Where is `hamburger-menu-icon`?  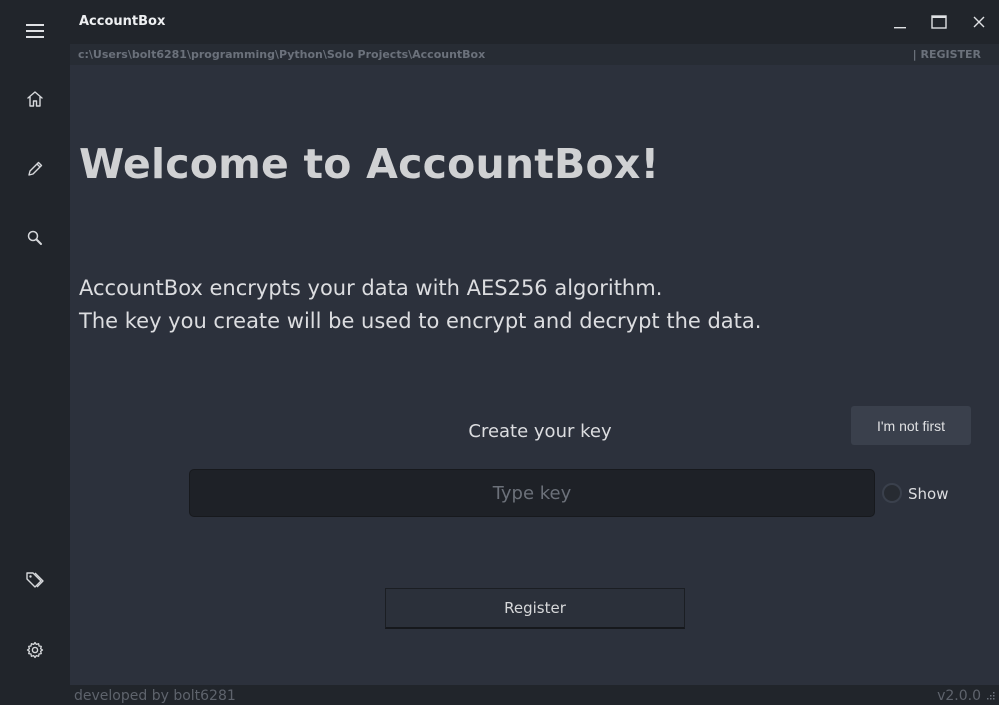
hamburger-menu-icon is located at coordinates (35, 31).